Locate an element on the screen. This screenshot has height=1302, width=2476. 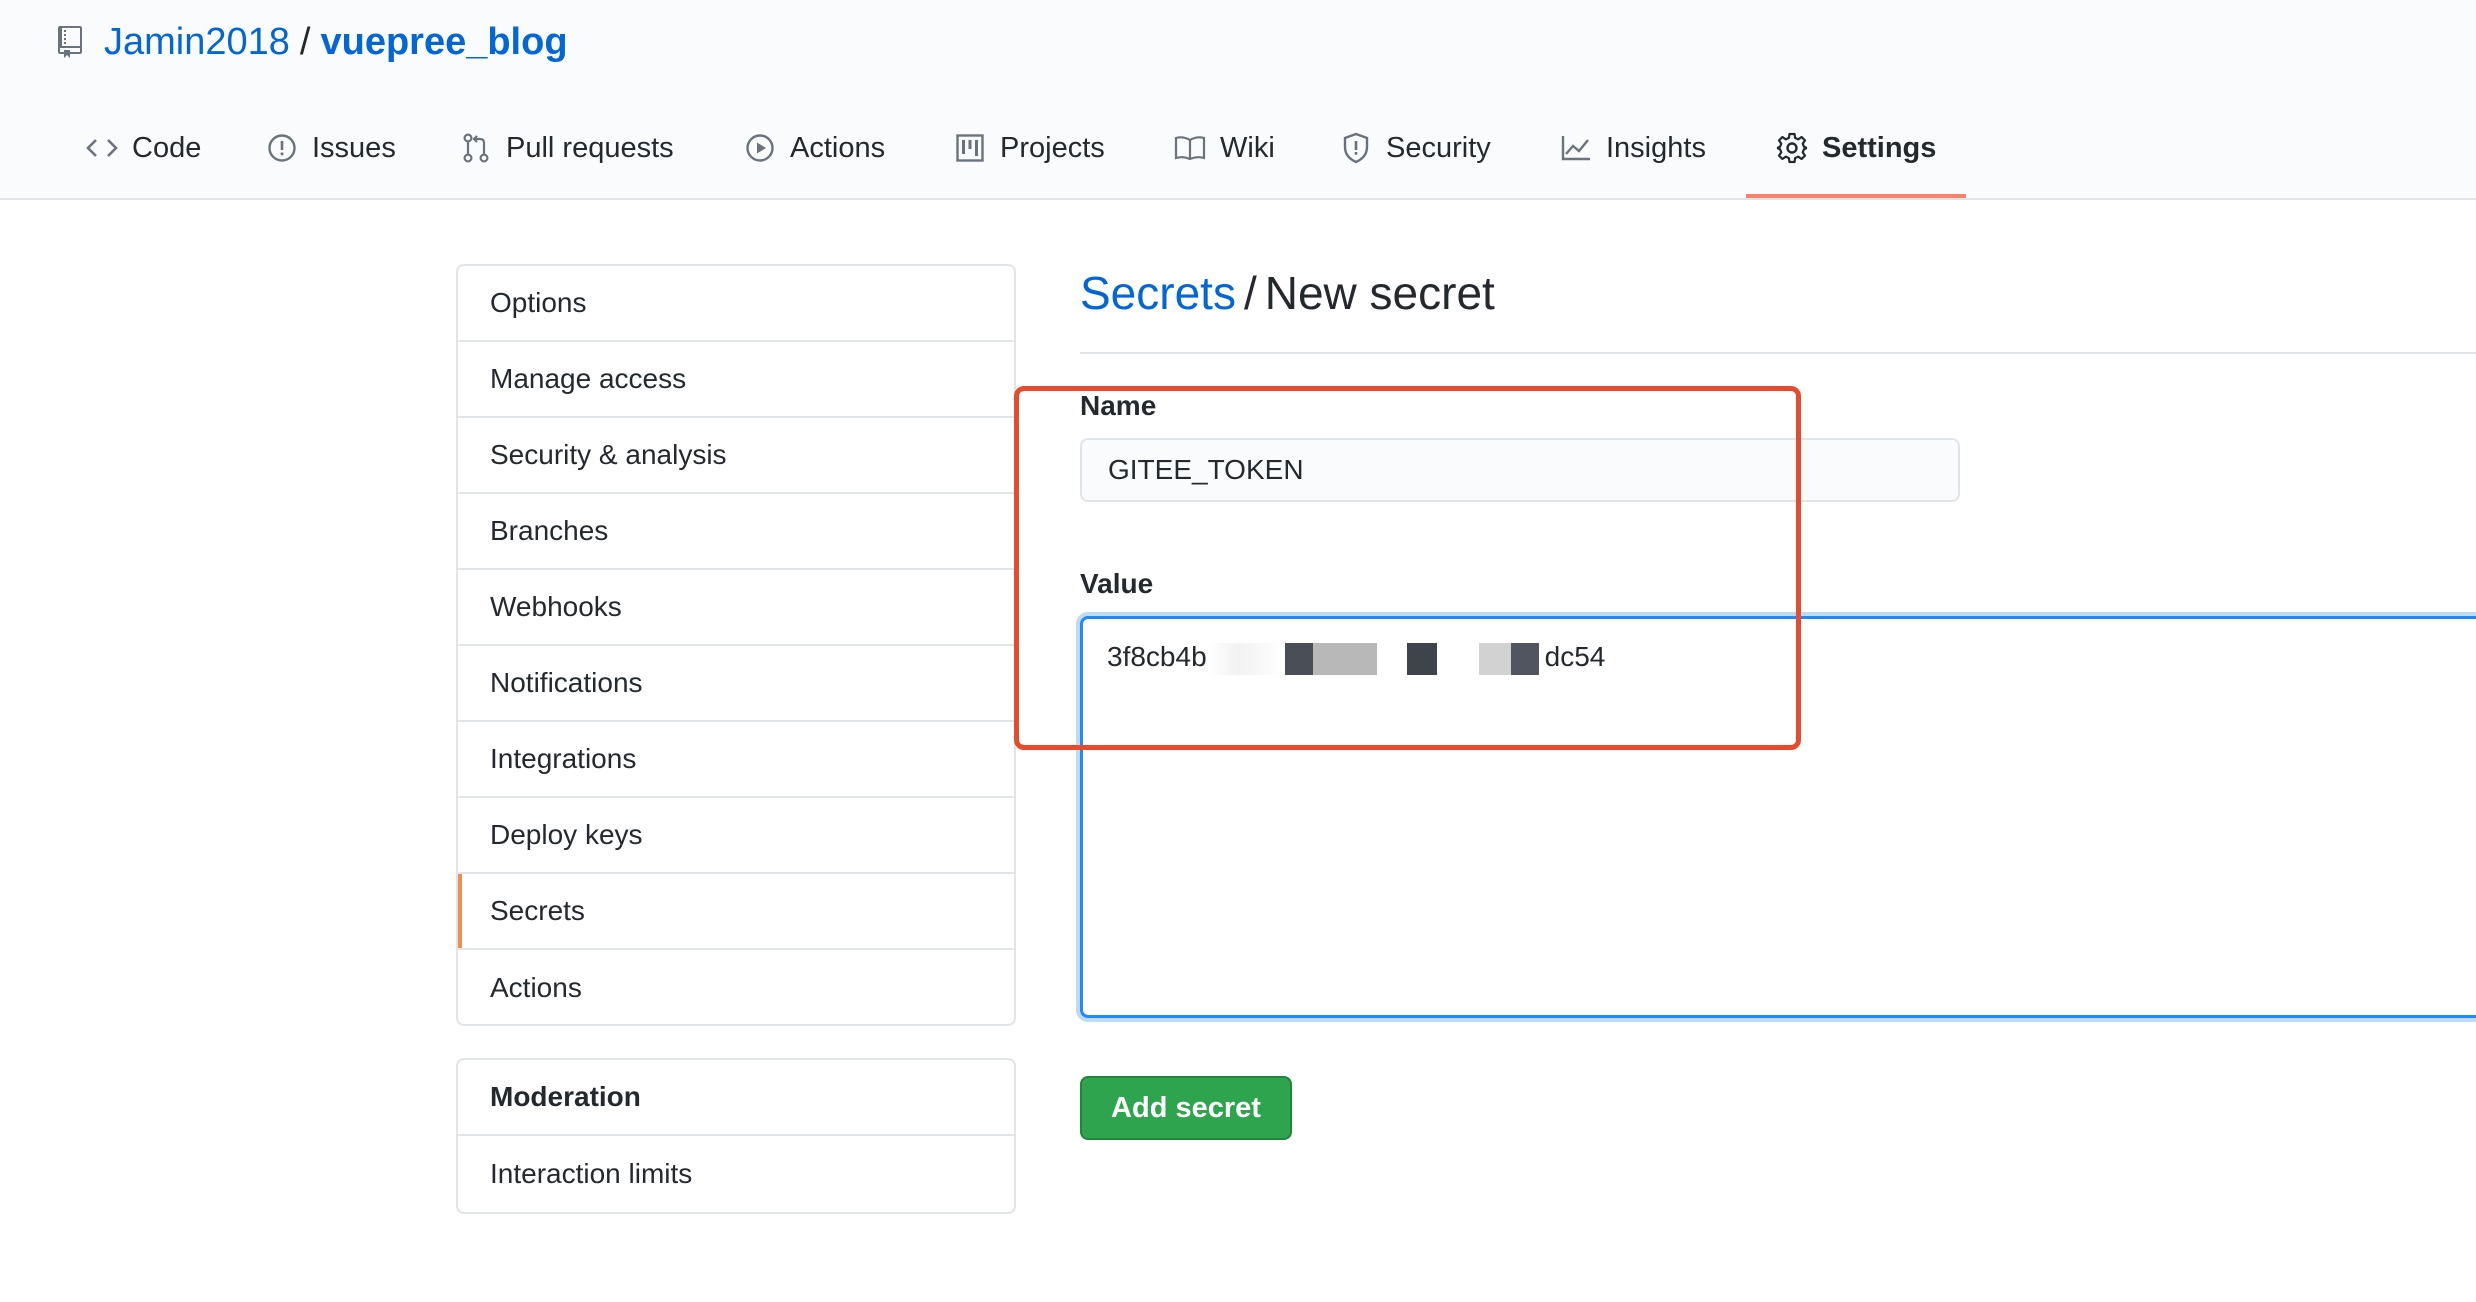
book-icon is located at coordinates (1190, 148).